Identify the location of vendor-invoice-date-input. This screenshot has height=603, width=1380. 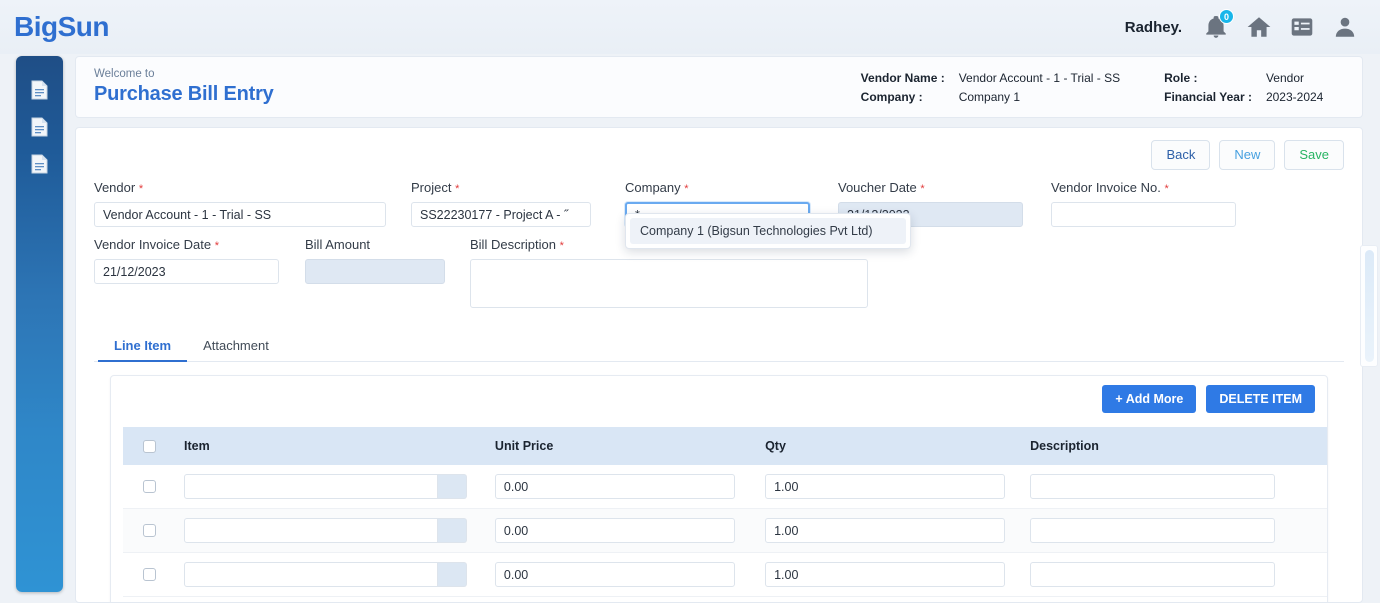
(186, 271).